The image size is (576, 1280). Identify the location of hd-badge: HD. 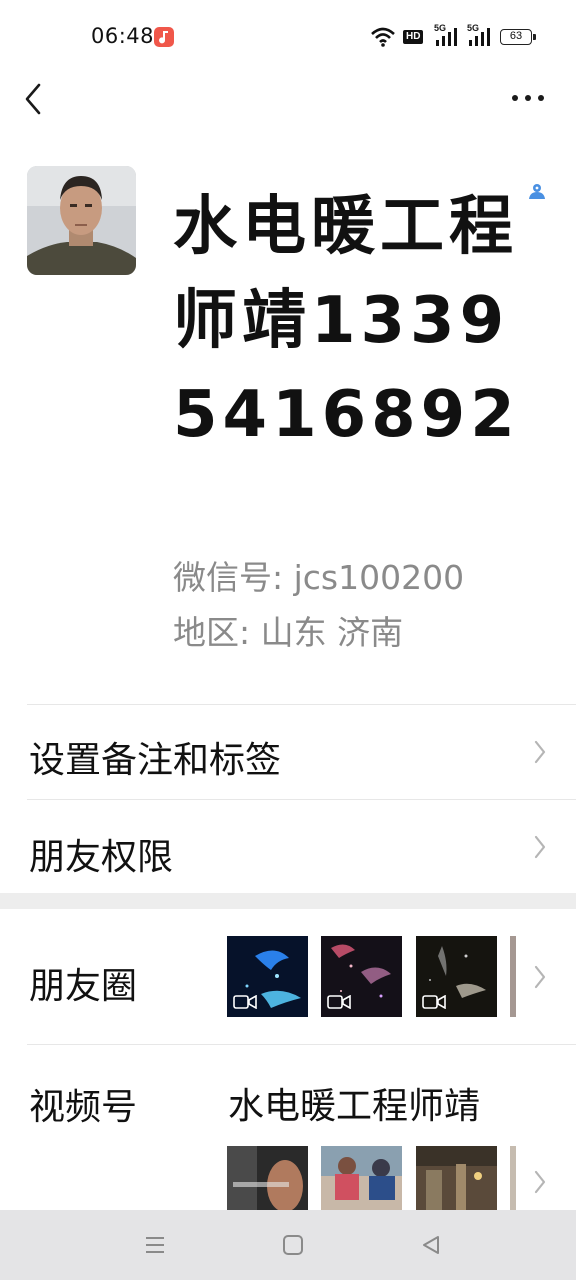
(413, 37).